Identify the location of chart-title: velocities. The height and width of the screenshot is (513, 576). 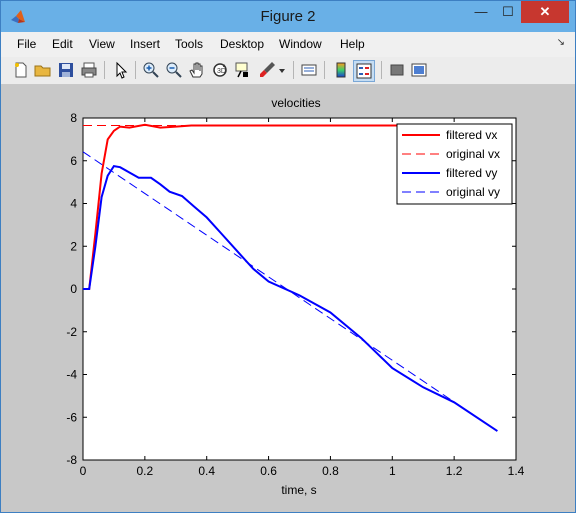
(295, 103).